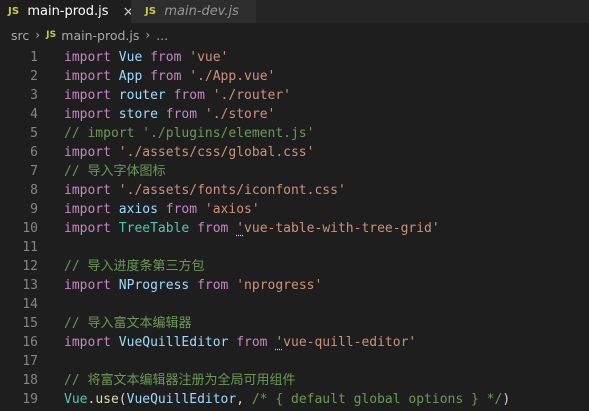 Image resolution: width=589 pixels, height=411 pixels. Describe the element at coordinates (34, 190) in the screenshot. I see `line-number: 8` at that location.